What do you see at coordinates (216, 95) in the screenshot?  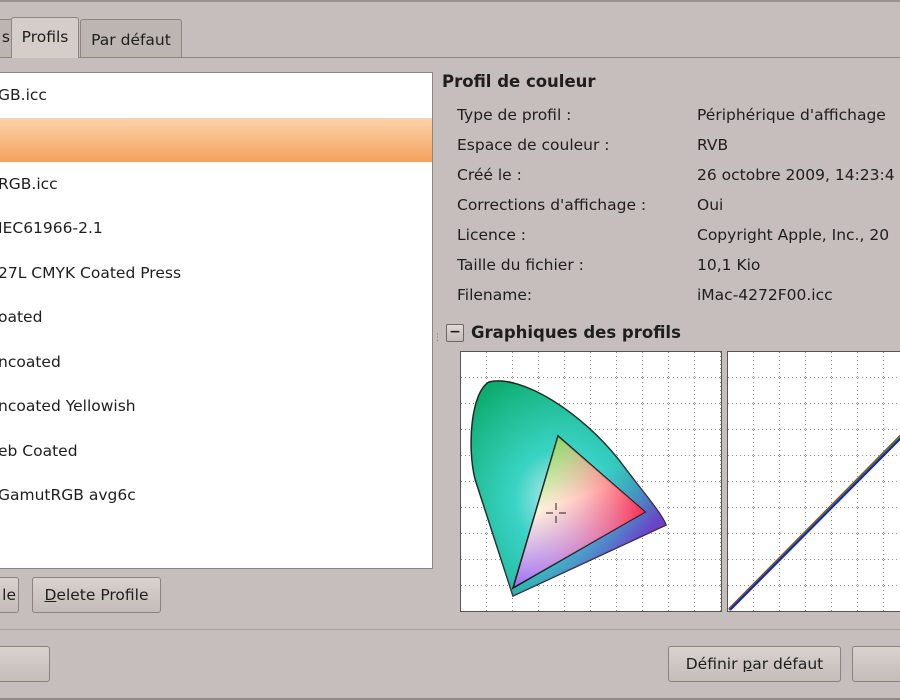 I see `list-item: GB.icc` at bounding box center [216, 95].